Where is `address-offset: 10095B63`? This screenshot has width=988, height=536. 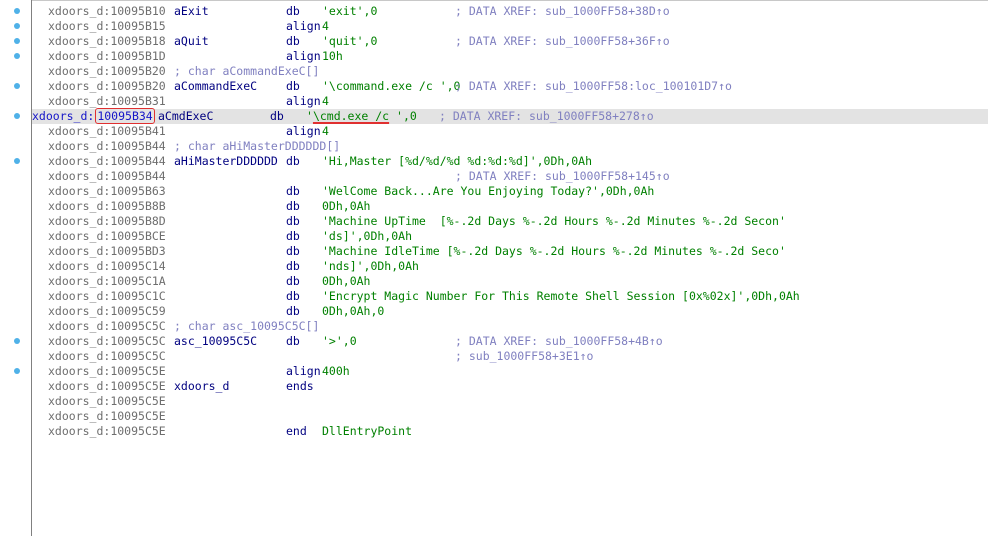
address-offset: 10095B63 is located at coordinates (137, 191).